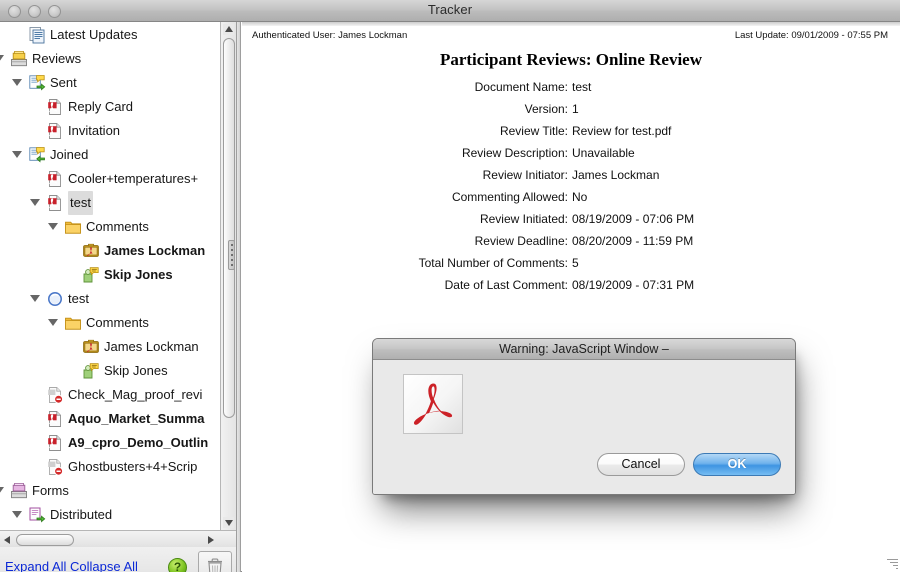 This screenshot has height=572, width=900. I want to click on review-field-value: No, so click(580, 197).